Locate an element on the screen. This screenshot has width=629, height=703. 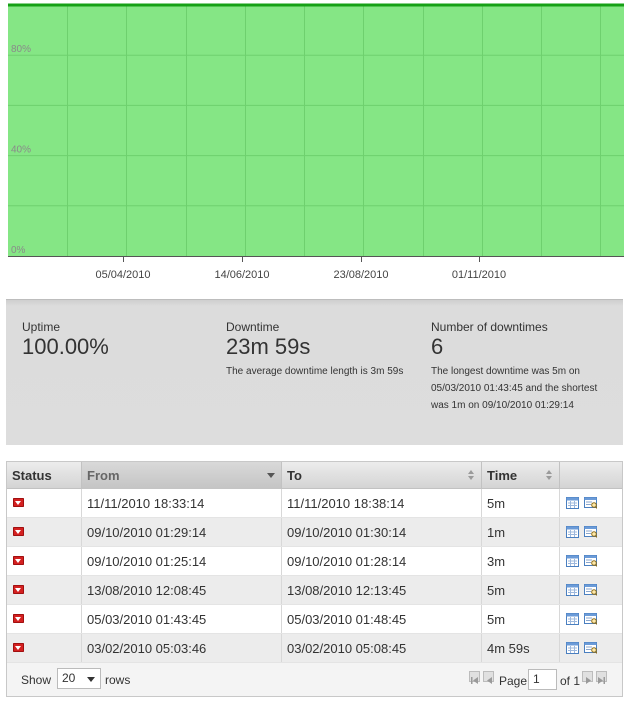
last-page-icon is located at coordinates (601, 680).